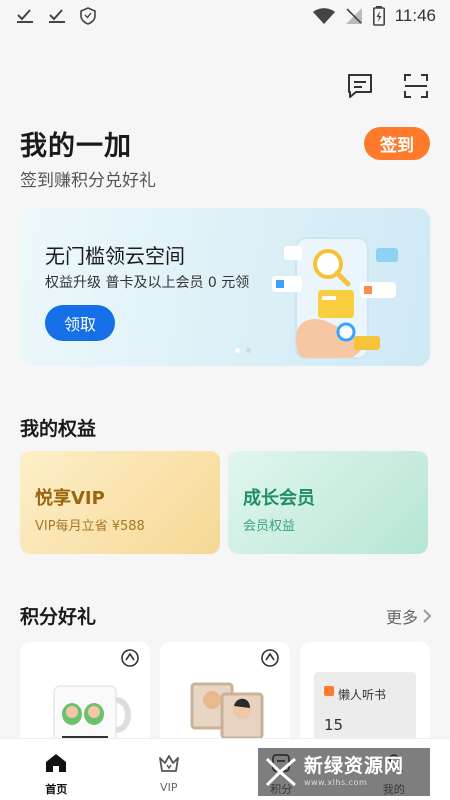  I want to click on no-signal-icon, so click(353, 16).